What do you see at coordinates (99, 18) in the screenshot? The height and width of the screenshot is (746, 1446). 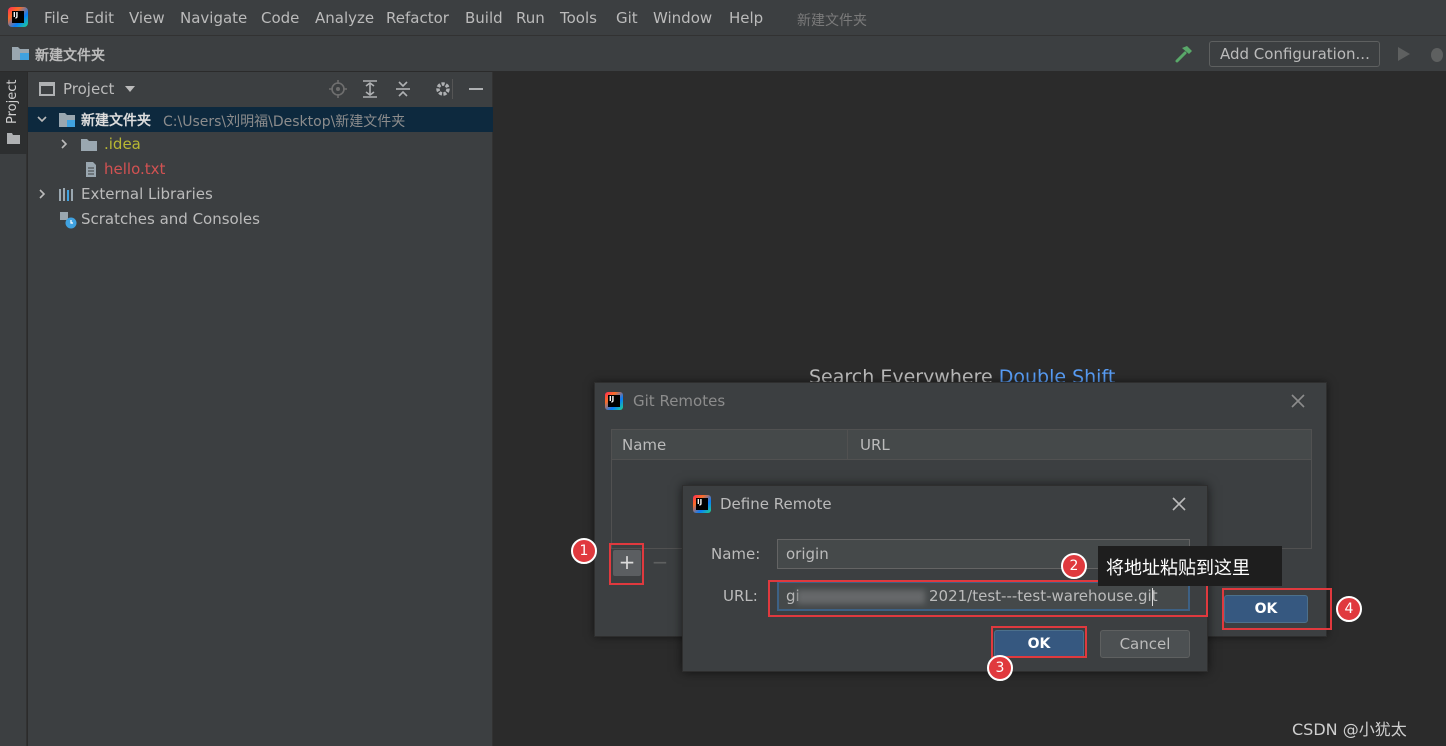 I see `menu-edit: Edit` at bounding box center [99, 18].